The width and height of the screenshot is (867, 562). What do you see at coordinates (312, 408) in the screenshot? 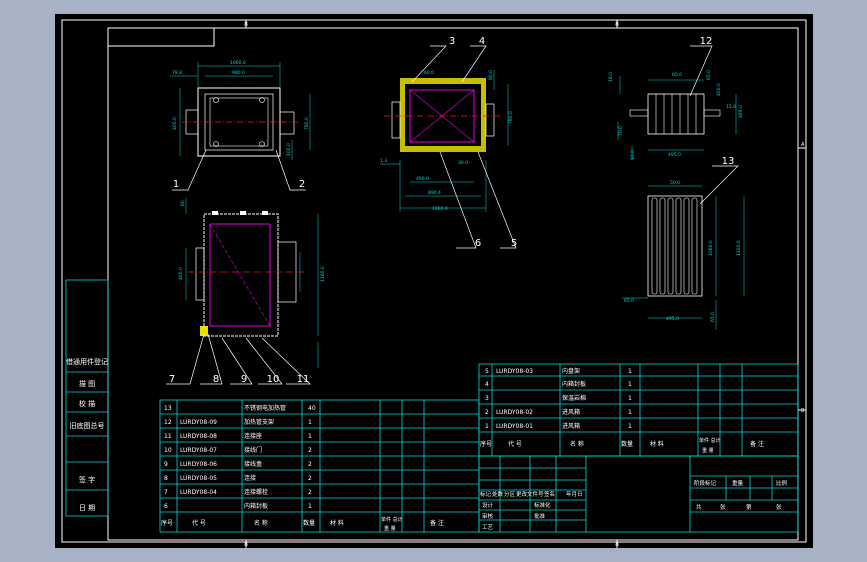
I see `bom-cell: 40` at bounding box center [312, 408].